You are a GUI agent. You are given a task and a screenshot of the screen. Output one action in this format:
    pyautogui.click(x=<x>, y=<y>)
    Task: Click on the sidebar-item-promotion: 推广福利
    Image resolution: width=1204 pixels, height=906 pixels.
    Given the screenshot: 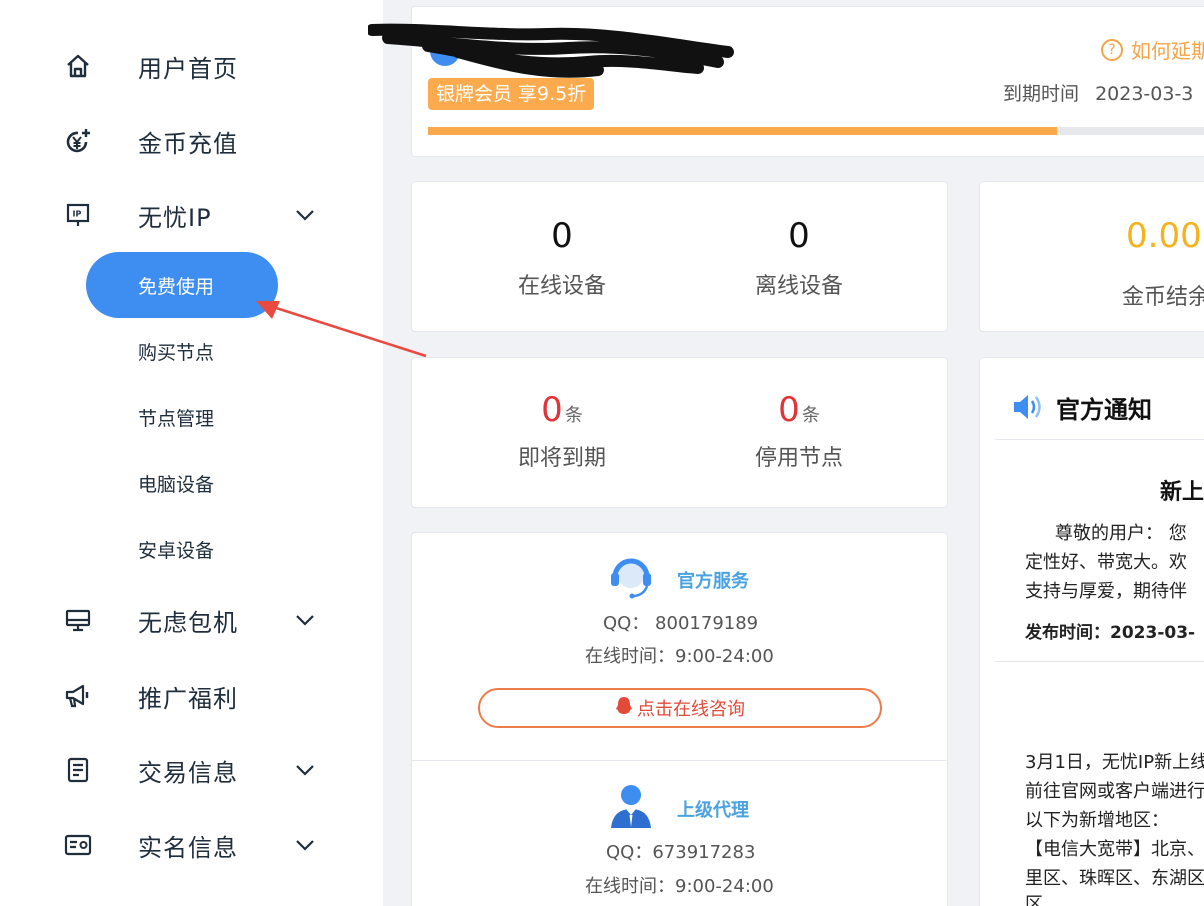 What is the action you would take?
    pyautogui.click(x=191, y=696)
    